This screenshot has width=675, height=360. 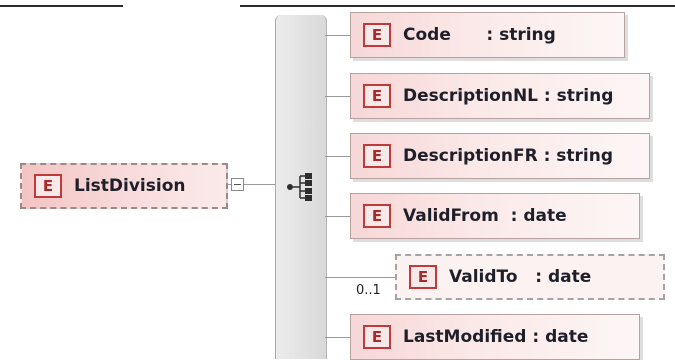 I want to click on sequence-compositor-icon, so click(x=302, y=187).